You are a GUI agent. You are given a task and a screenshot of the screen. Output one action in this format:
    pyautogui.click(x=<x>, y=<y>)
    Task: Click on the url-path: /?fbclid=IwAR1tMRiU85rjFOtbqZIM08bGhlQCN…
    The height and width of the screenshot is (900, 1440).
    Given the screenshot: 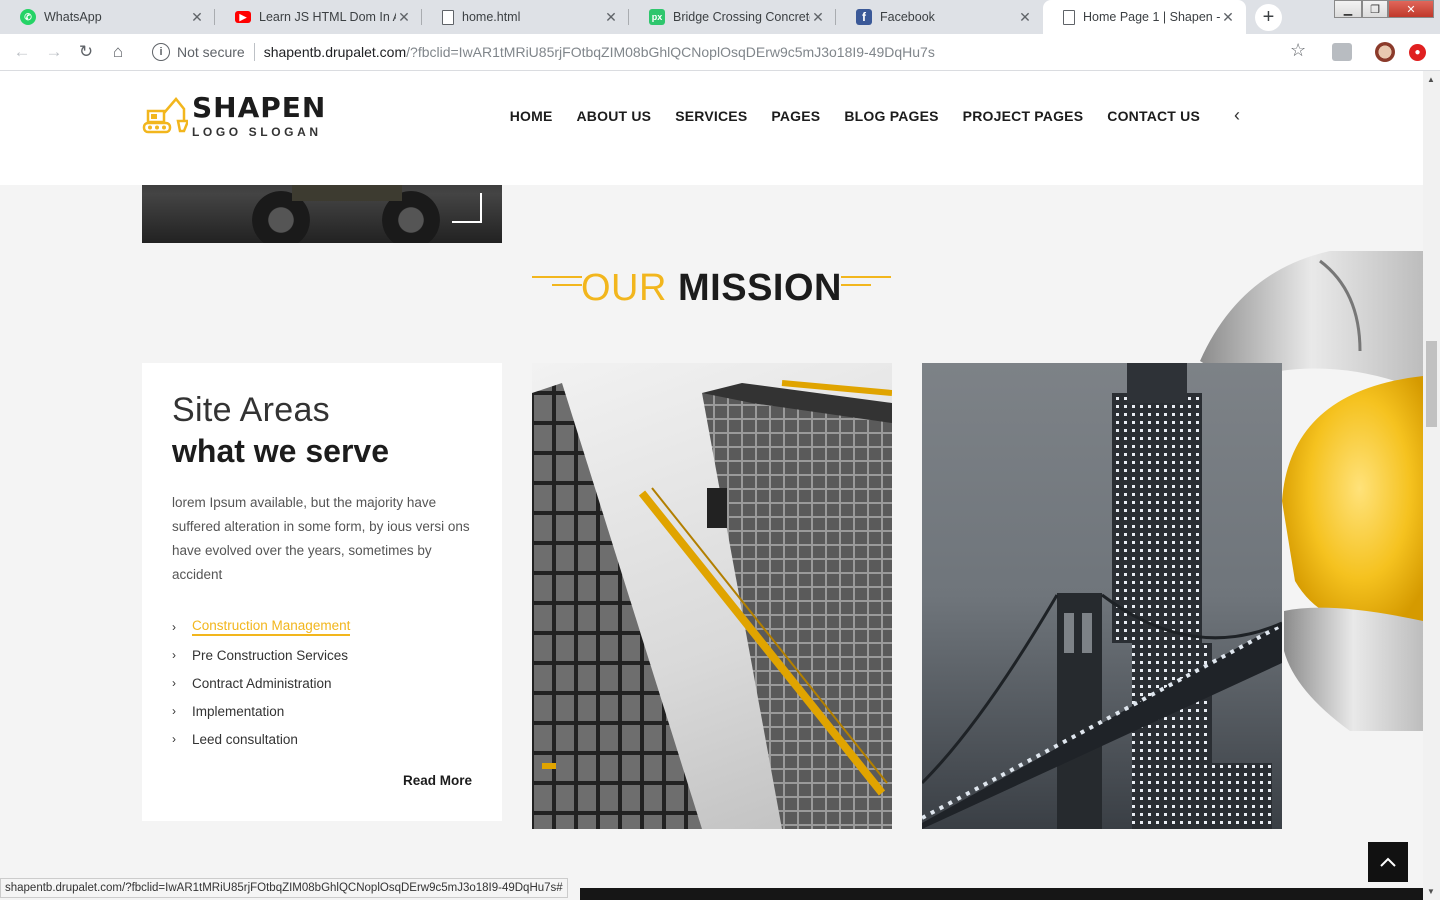 What is the action you would take?
    pyautogui.click(x=670, y=52)
    